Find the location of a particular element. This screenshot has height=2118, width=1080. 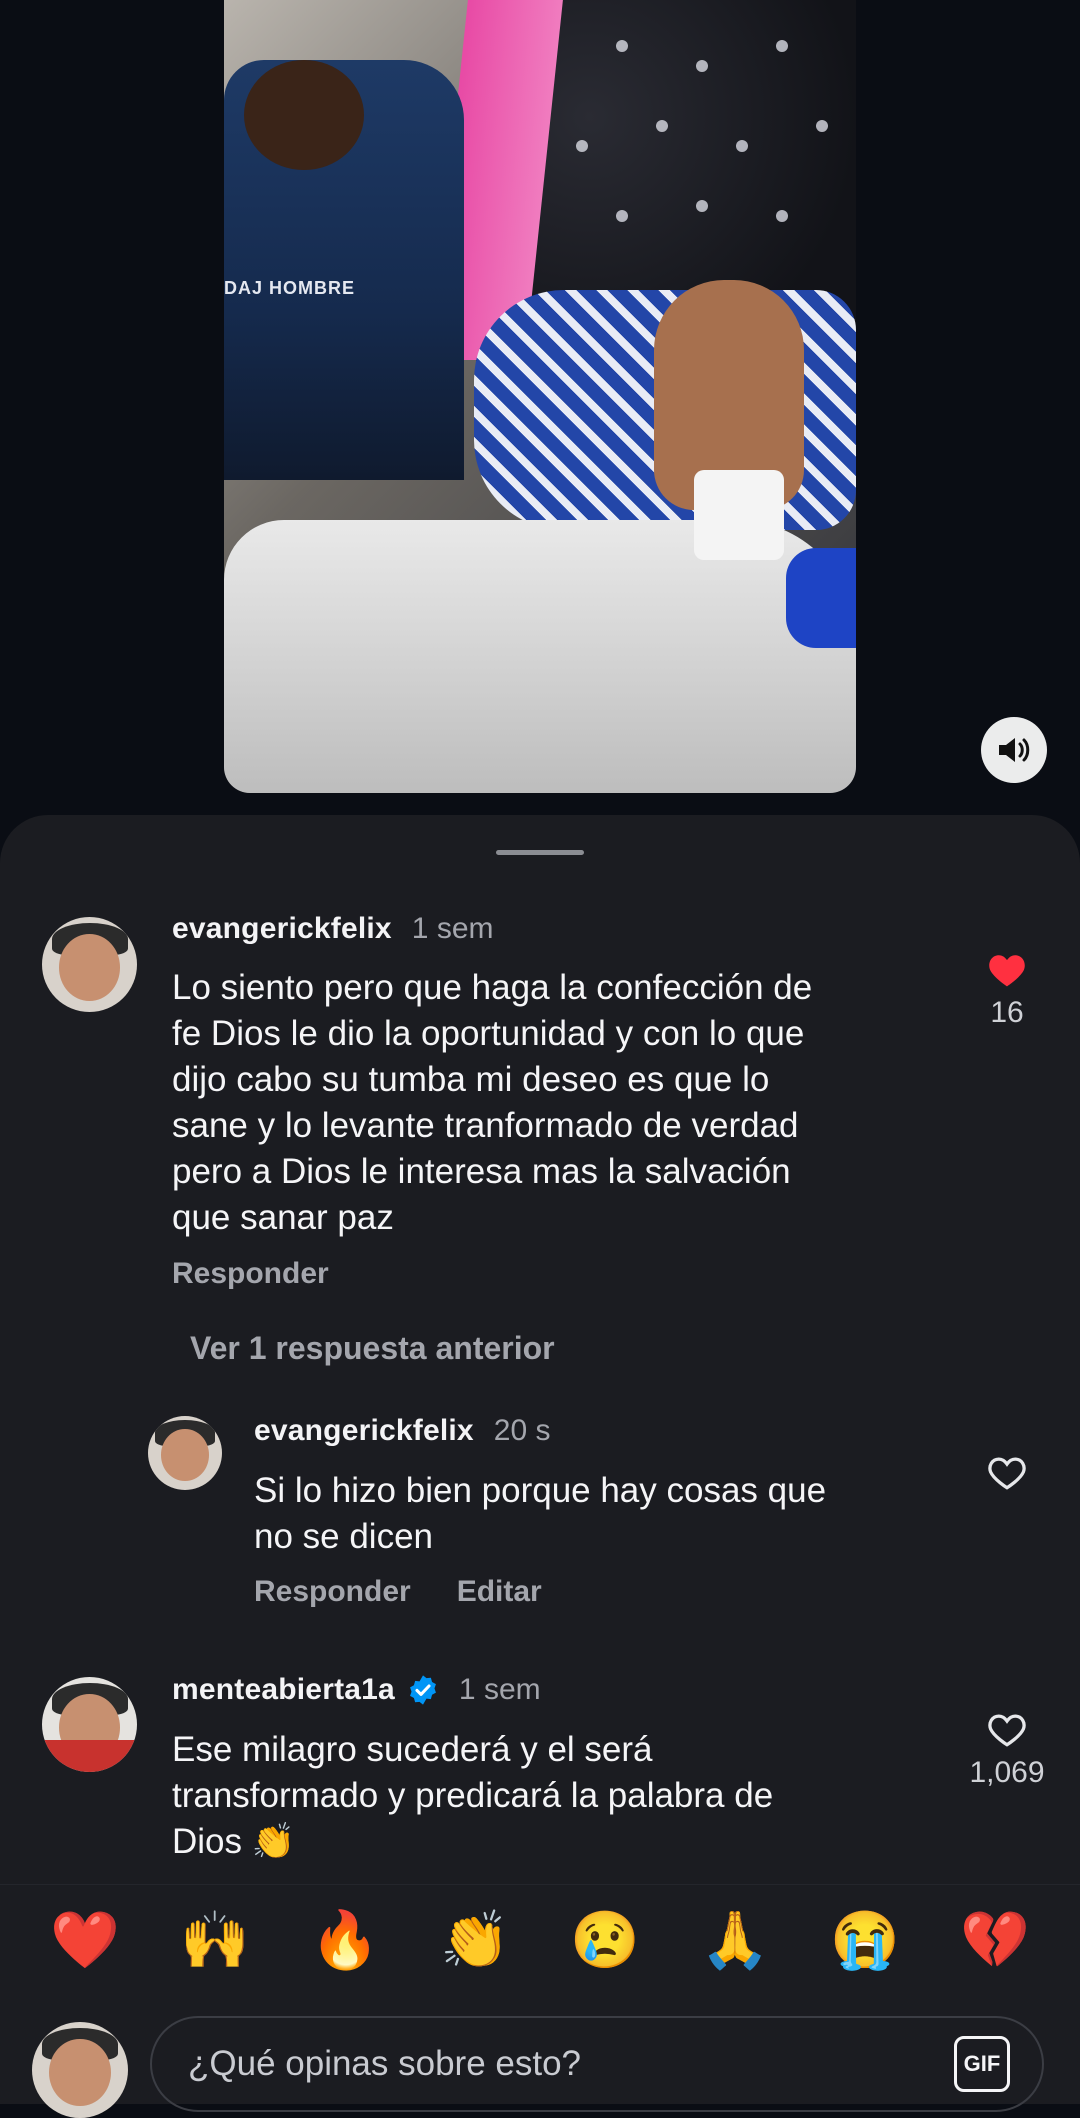

comment-placeholder: ¿Qué opinas sobre esto? is located at coordinates (385, 2063).